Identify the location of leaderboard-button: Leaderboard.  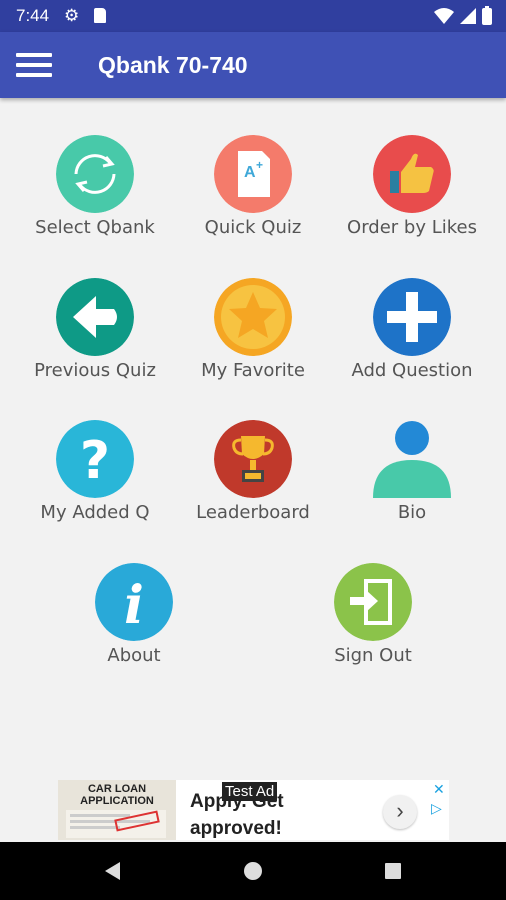
(253, 482).